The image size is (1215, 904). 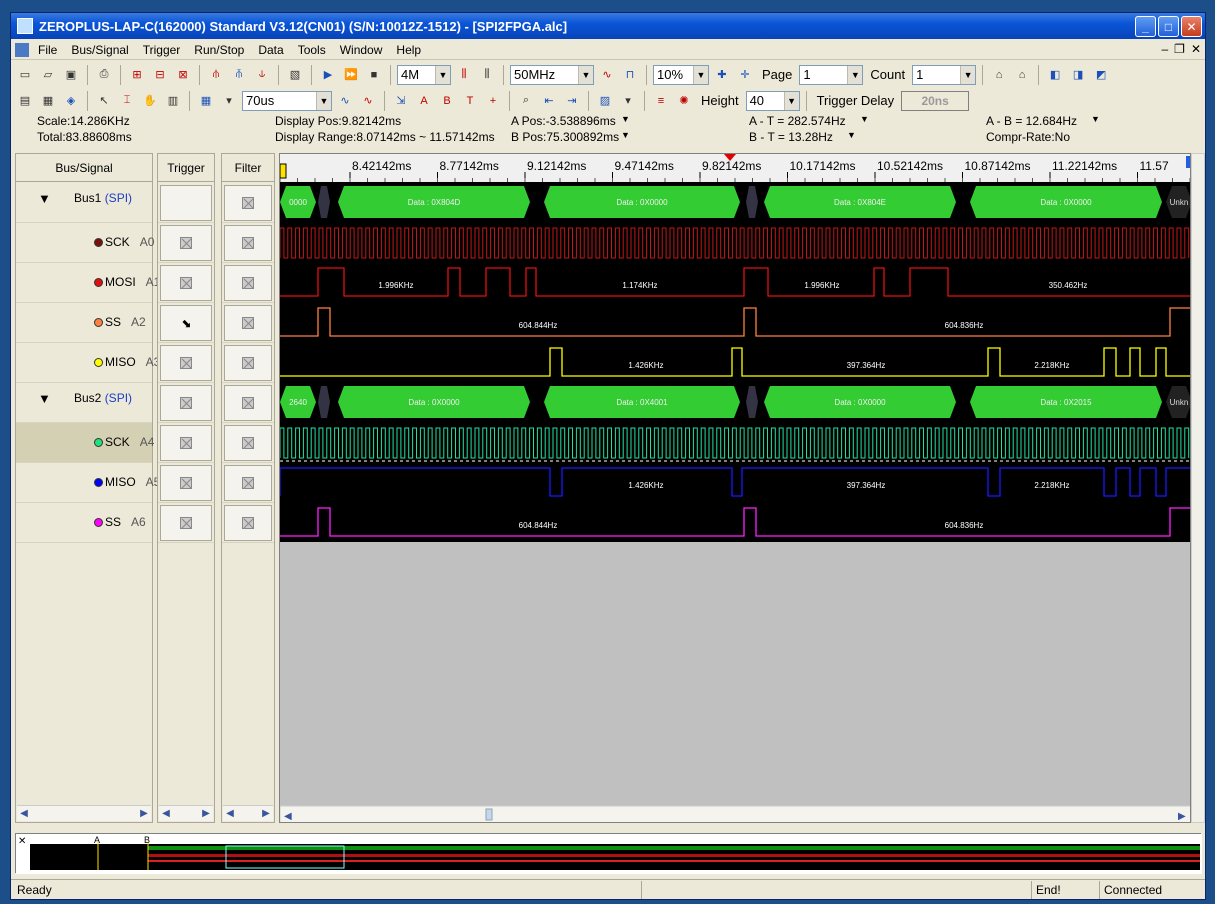 I want to click on waveform-icon: ∿, so click(x=345, y=101).